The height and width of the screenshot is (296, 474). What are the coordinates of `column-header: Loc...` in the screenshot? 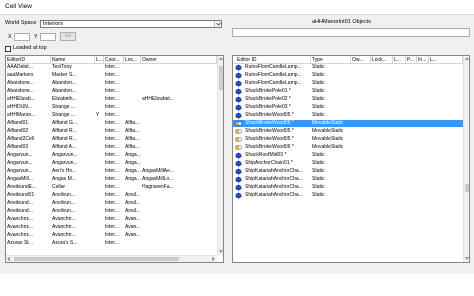 It's located at (132, 60).